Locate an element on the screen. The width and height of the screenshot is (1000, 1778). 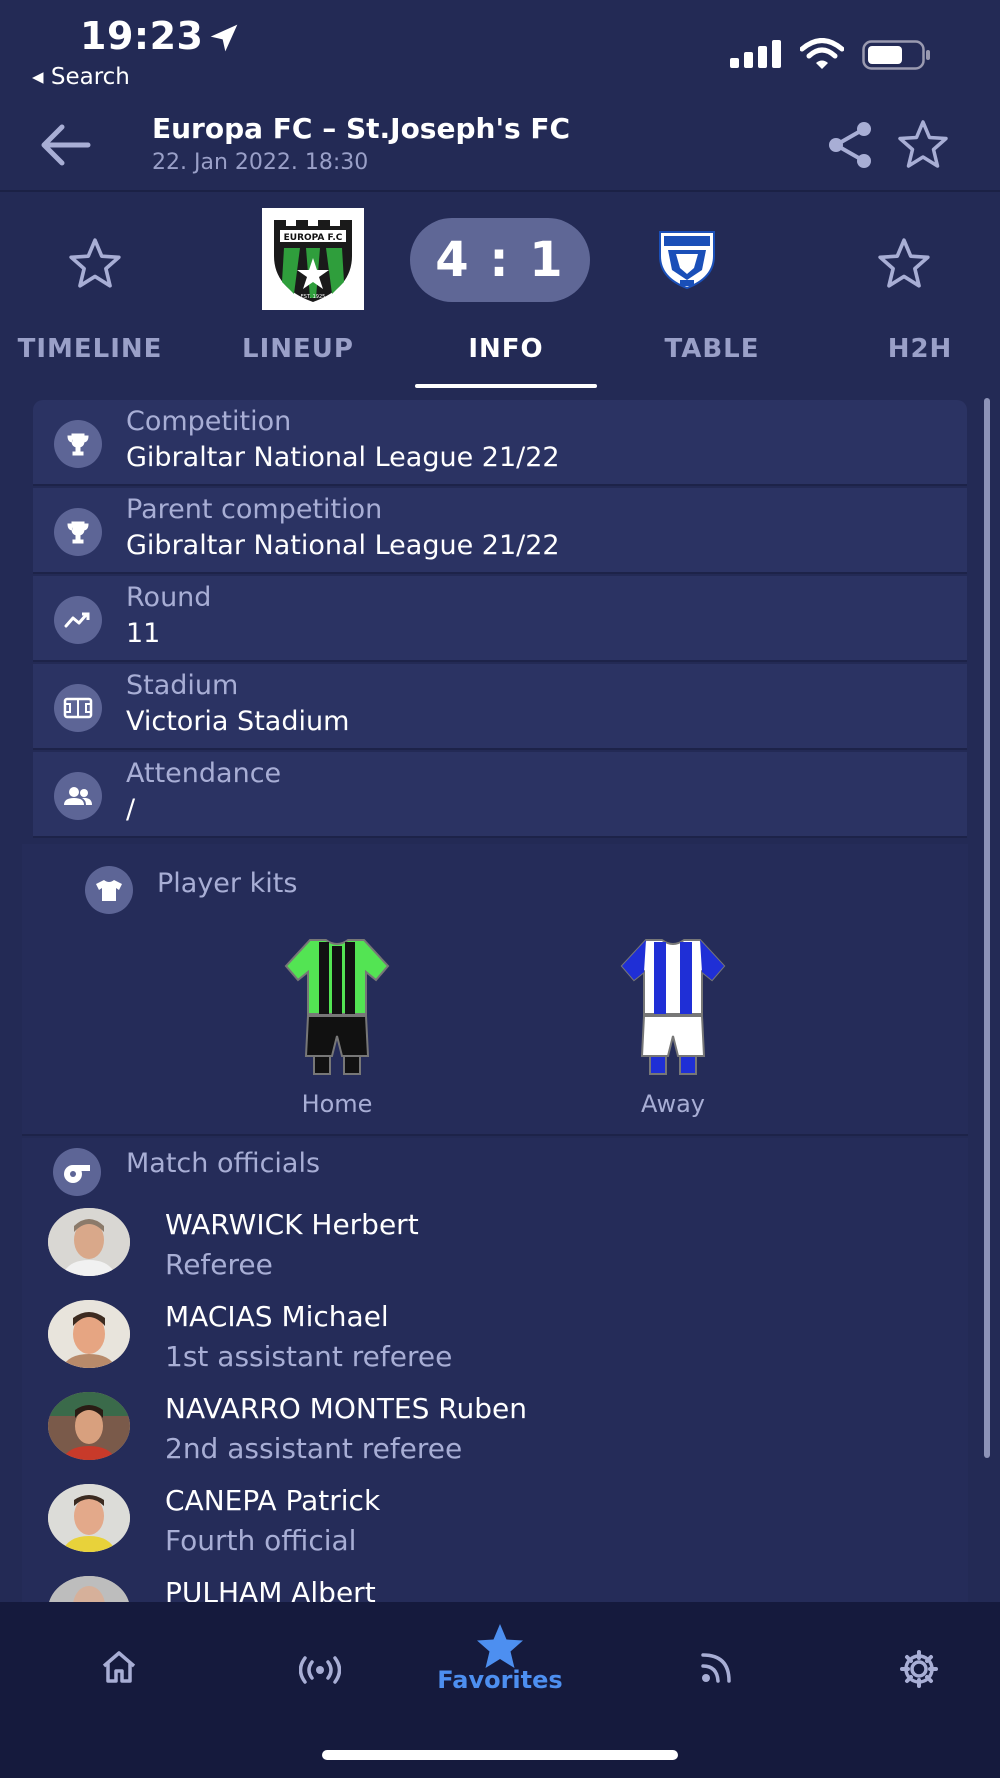
info-label: Competition is located at coordinates (209, 421).